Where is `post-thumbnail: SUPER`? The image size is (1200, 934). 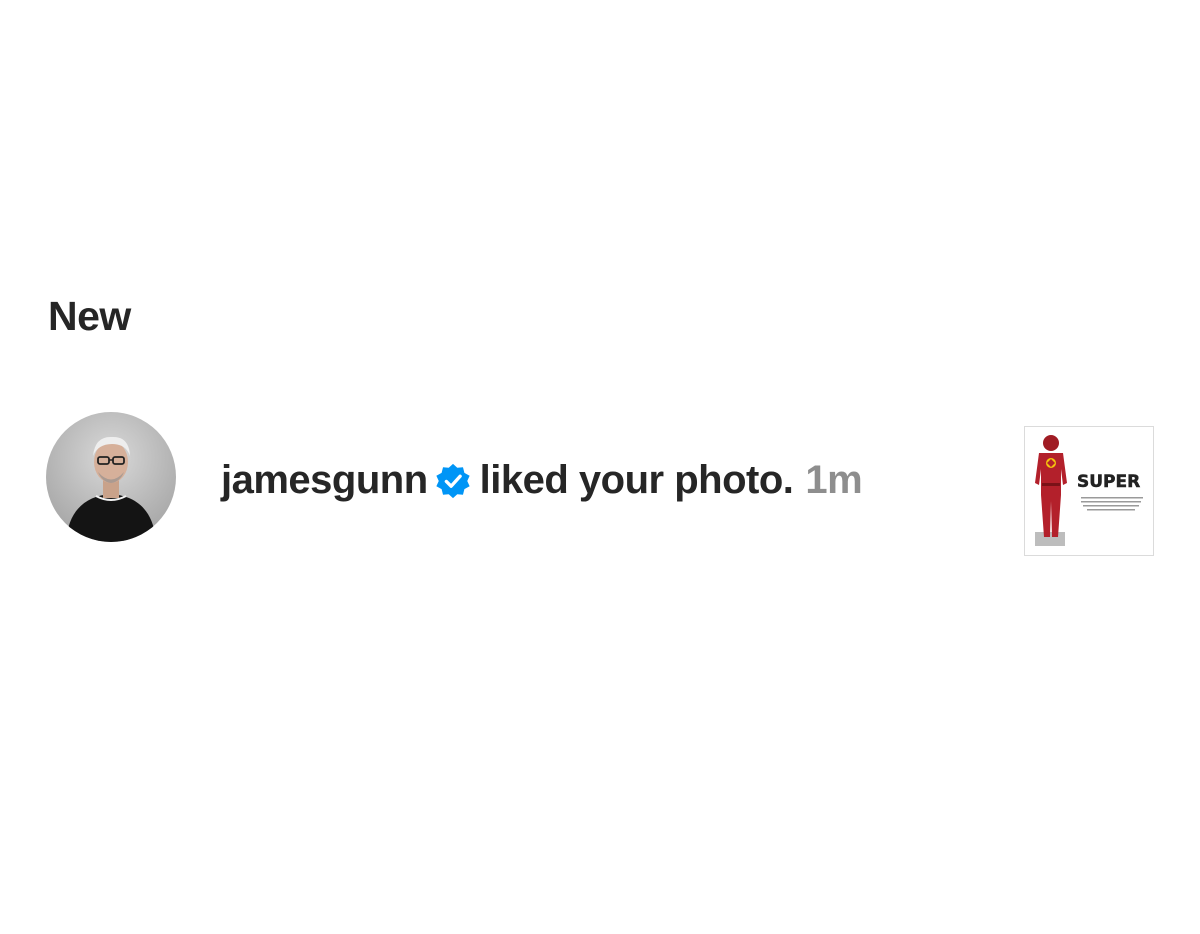
post-thumbnail: SUPER is located at coordinates (1089, 491).